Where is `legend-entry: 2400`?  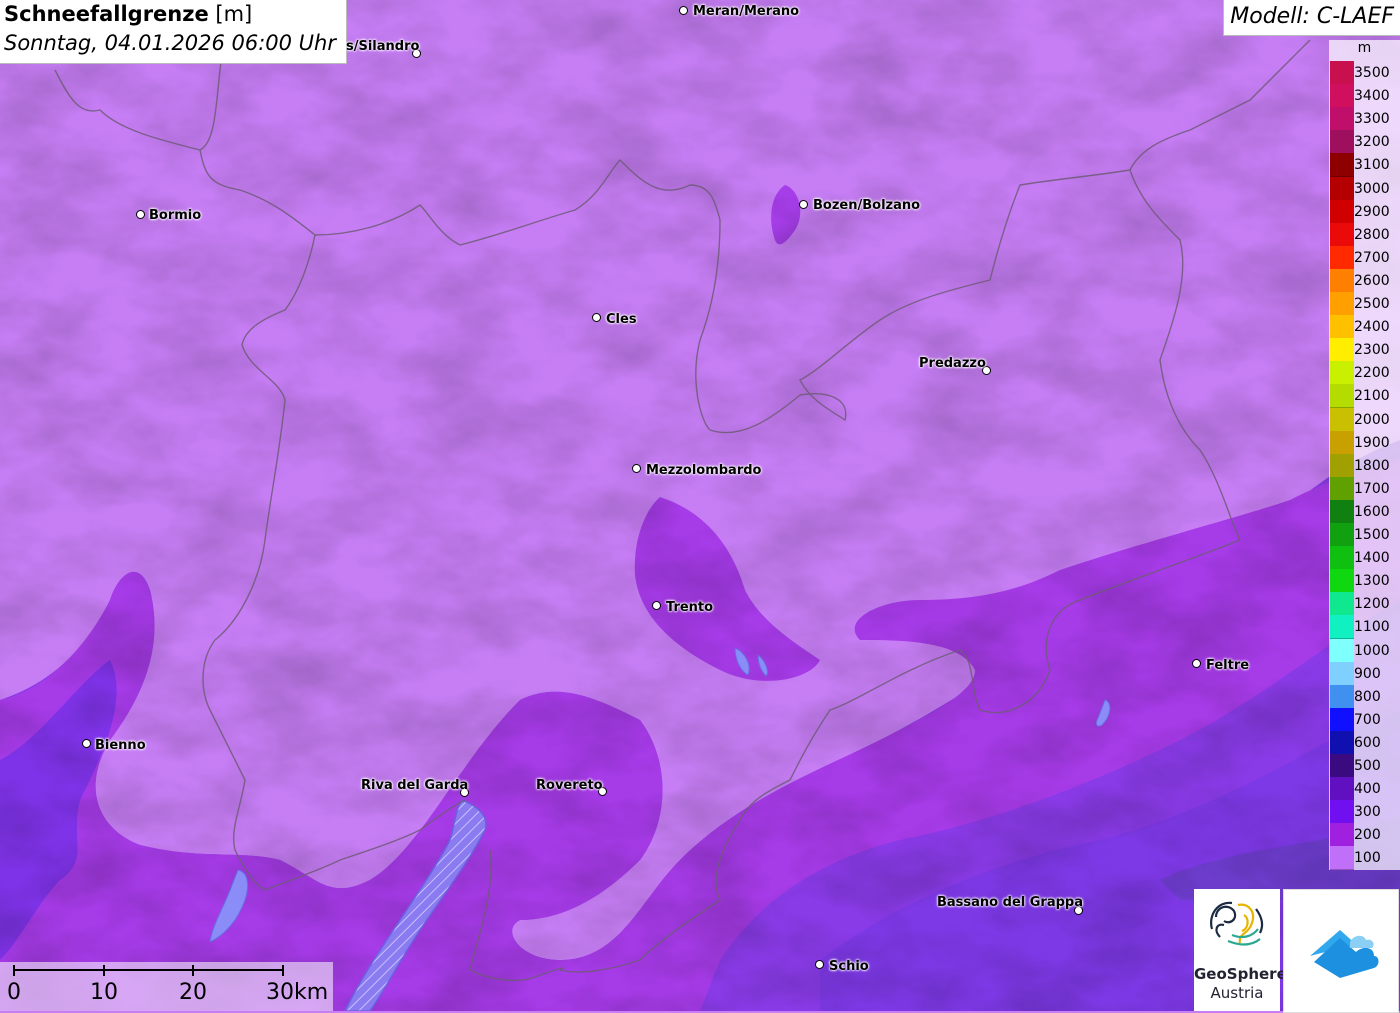 legend-entry: 2400 is located at coordinates (1364, 327).